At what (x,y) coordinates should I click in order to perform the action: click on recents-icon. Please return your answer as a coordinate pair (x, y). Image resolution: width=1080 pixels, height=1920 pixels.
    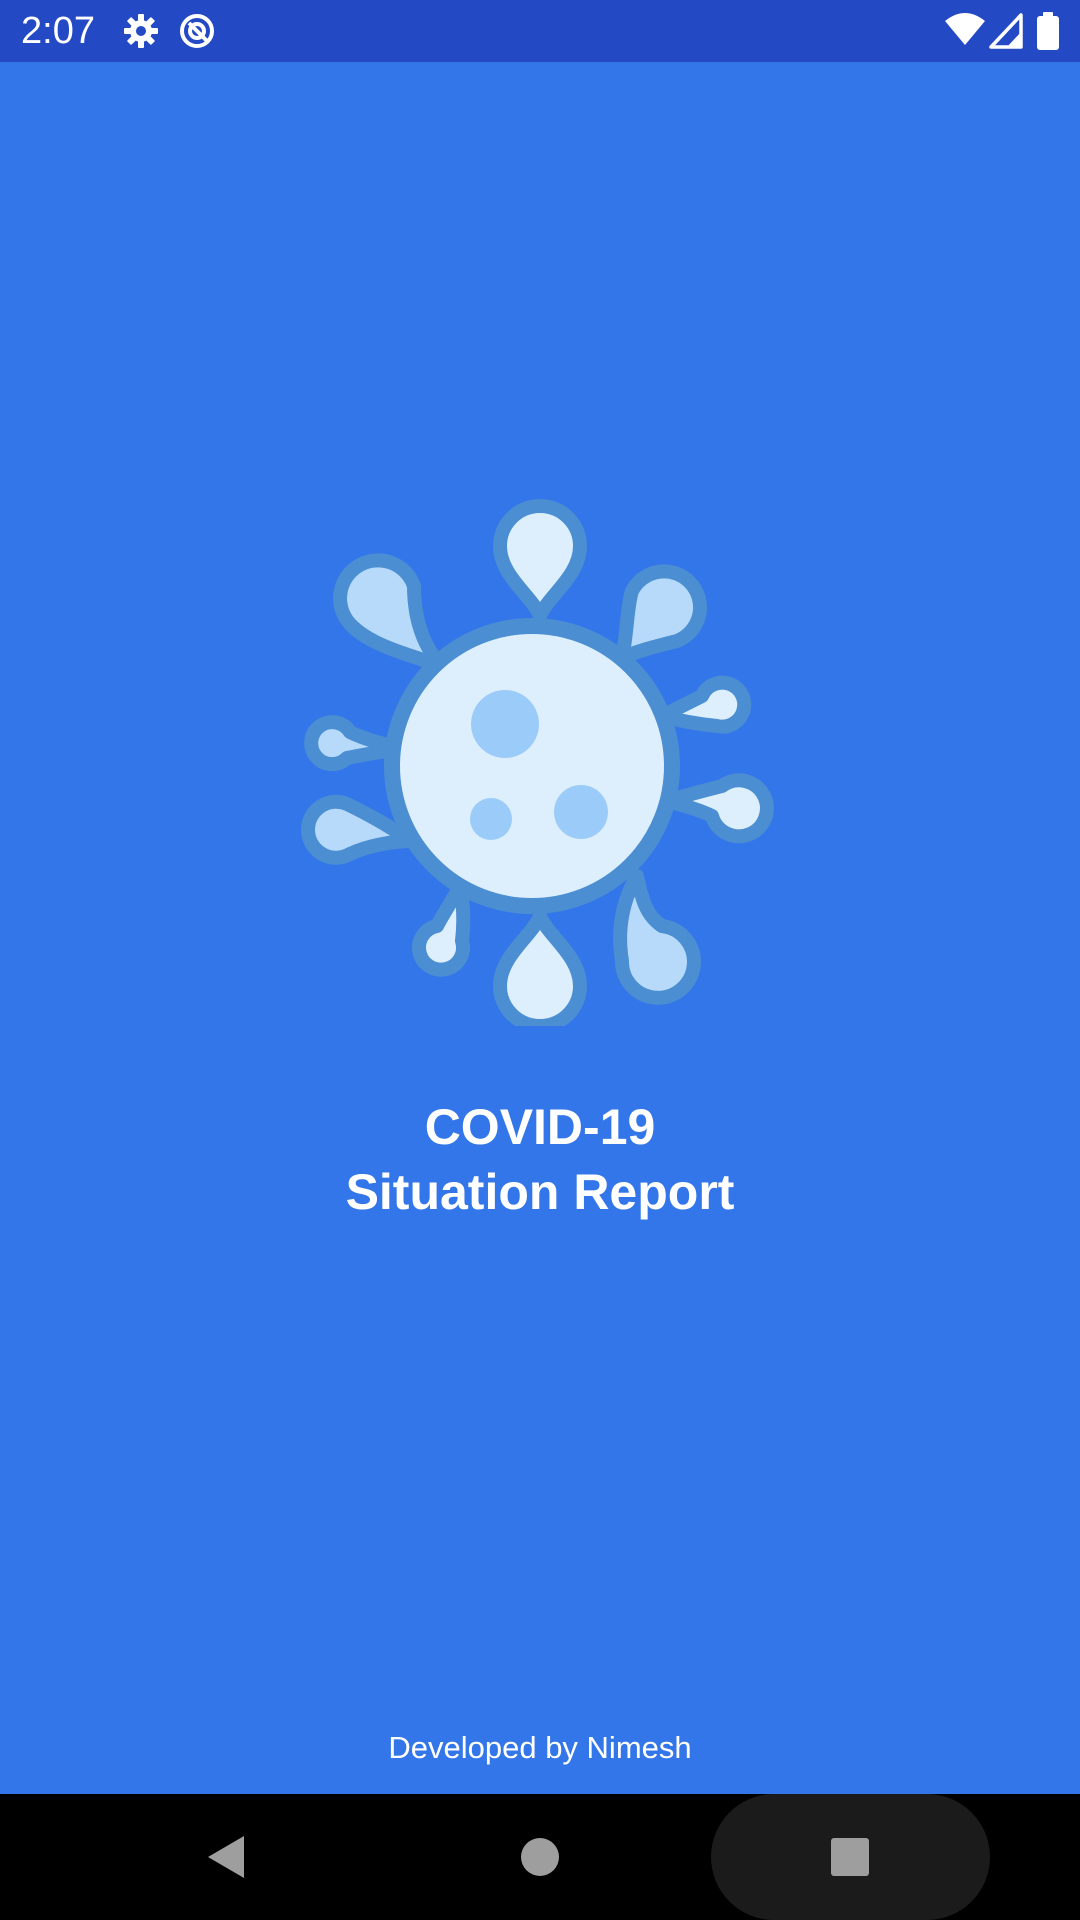
    Looking at the image, I should click on (850, 1857).